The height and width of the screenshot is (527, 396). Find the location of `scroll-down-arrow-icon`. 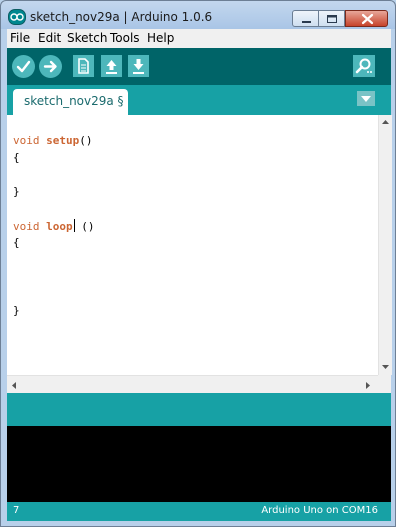

scroll-down-arrow-icon is located at coordinates (385, 367).